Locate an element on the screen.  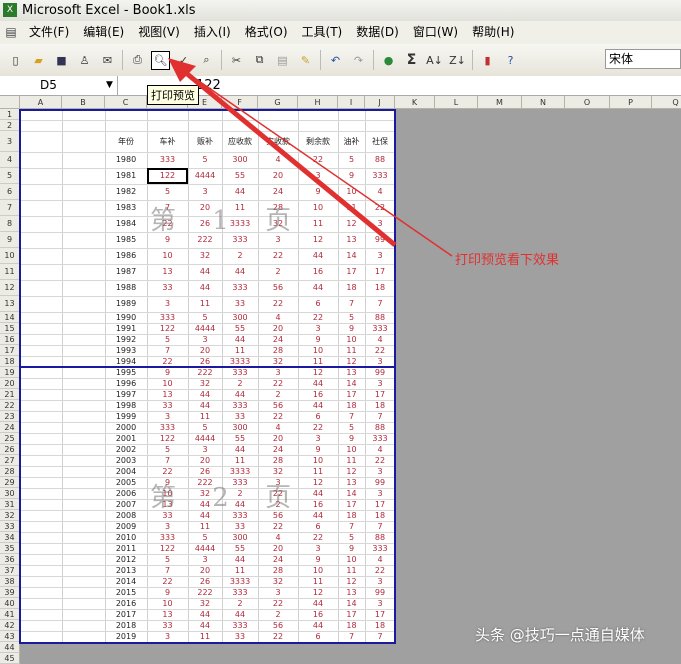
year-cell: 2009 is located at coordinates (126, 526).